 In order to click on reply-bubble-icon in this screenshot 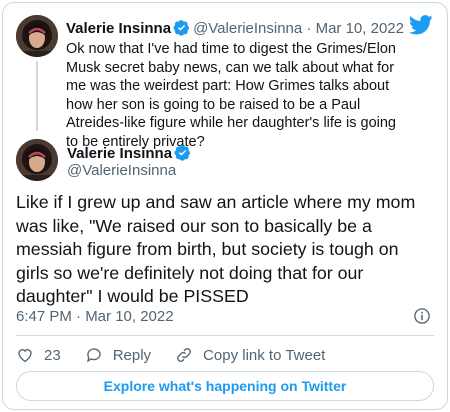, I will do `click(93, 355)`.